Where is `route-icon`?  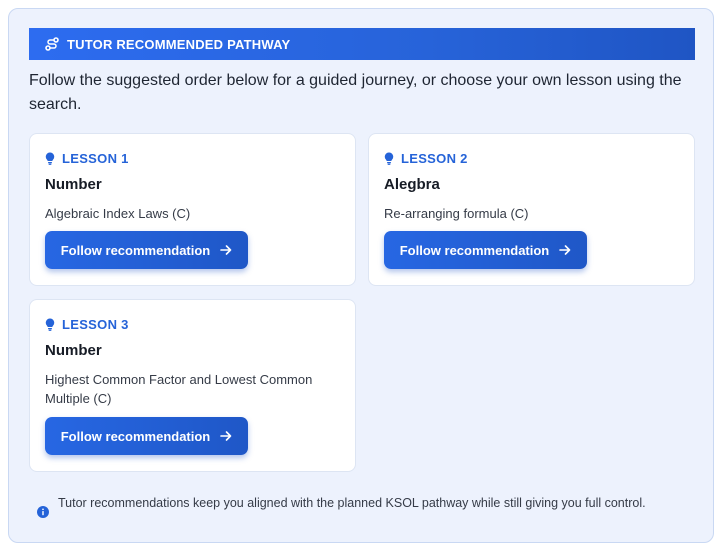 route-icon is located at coordinates (52, 44).